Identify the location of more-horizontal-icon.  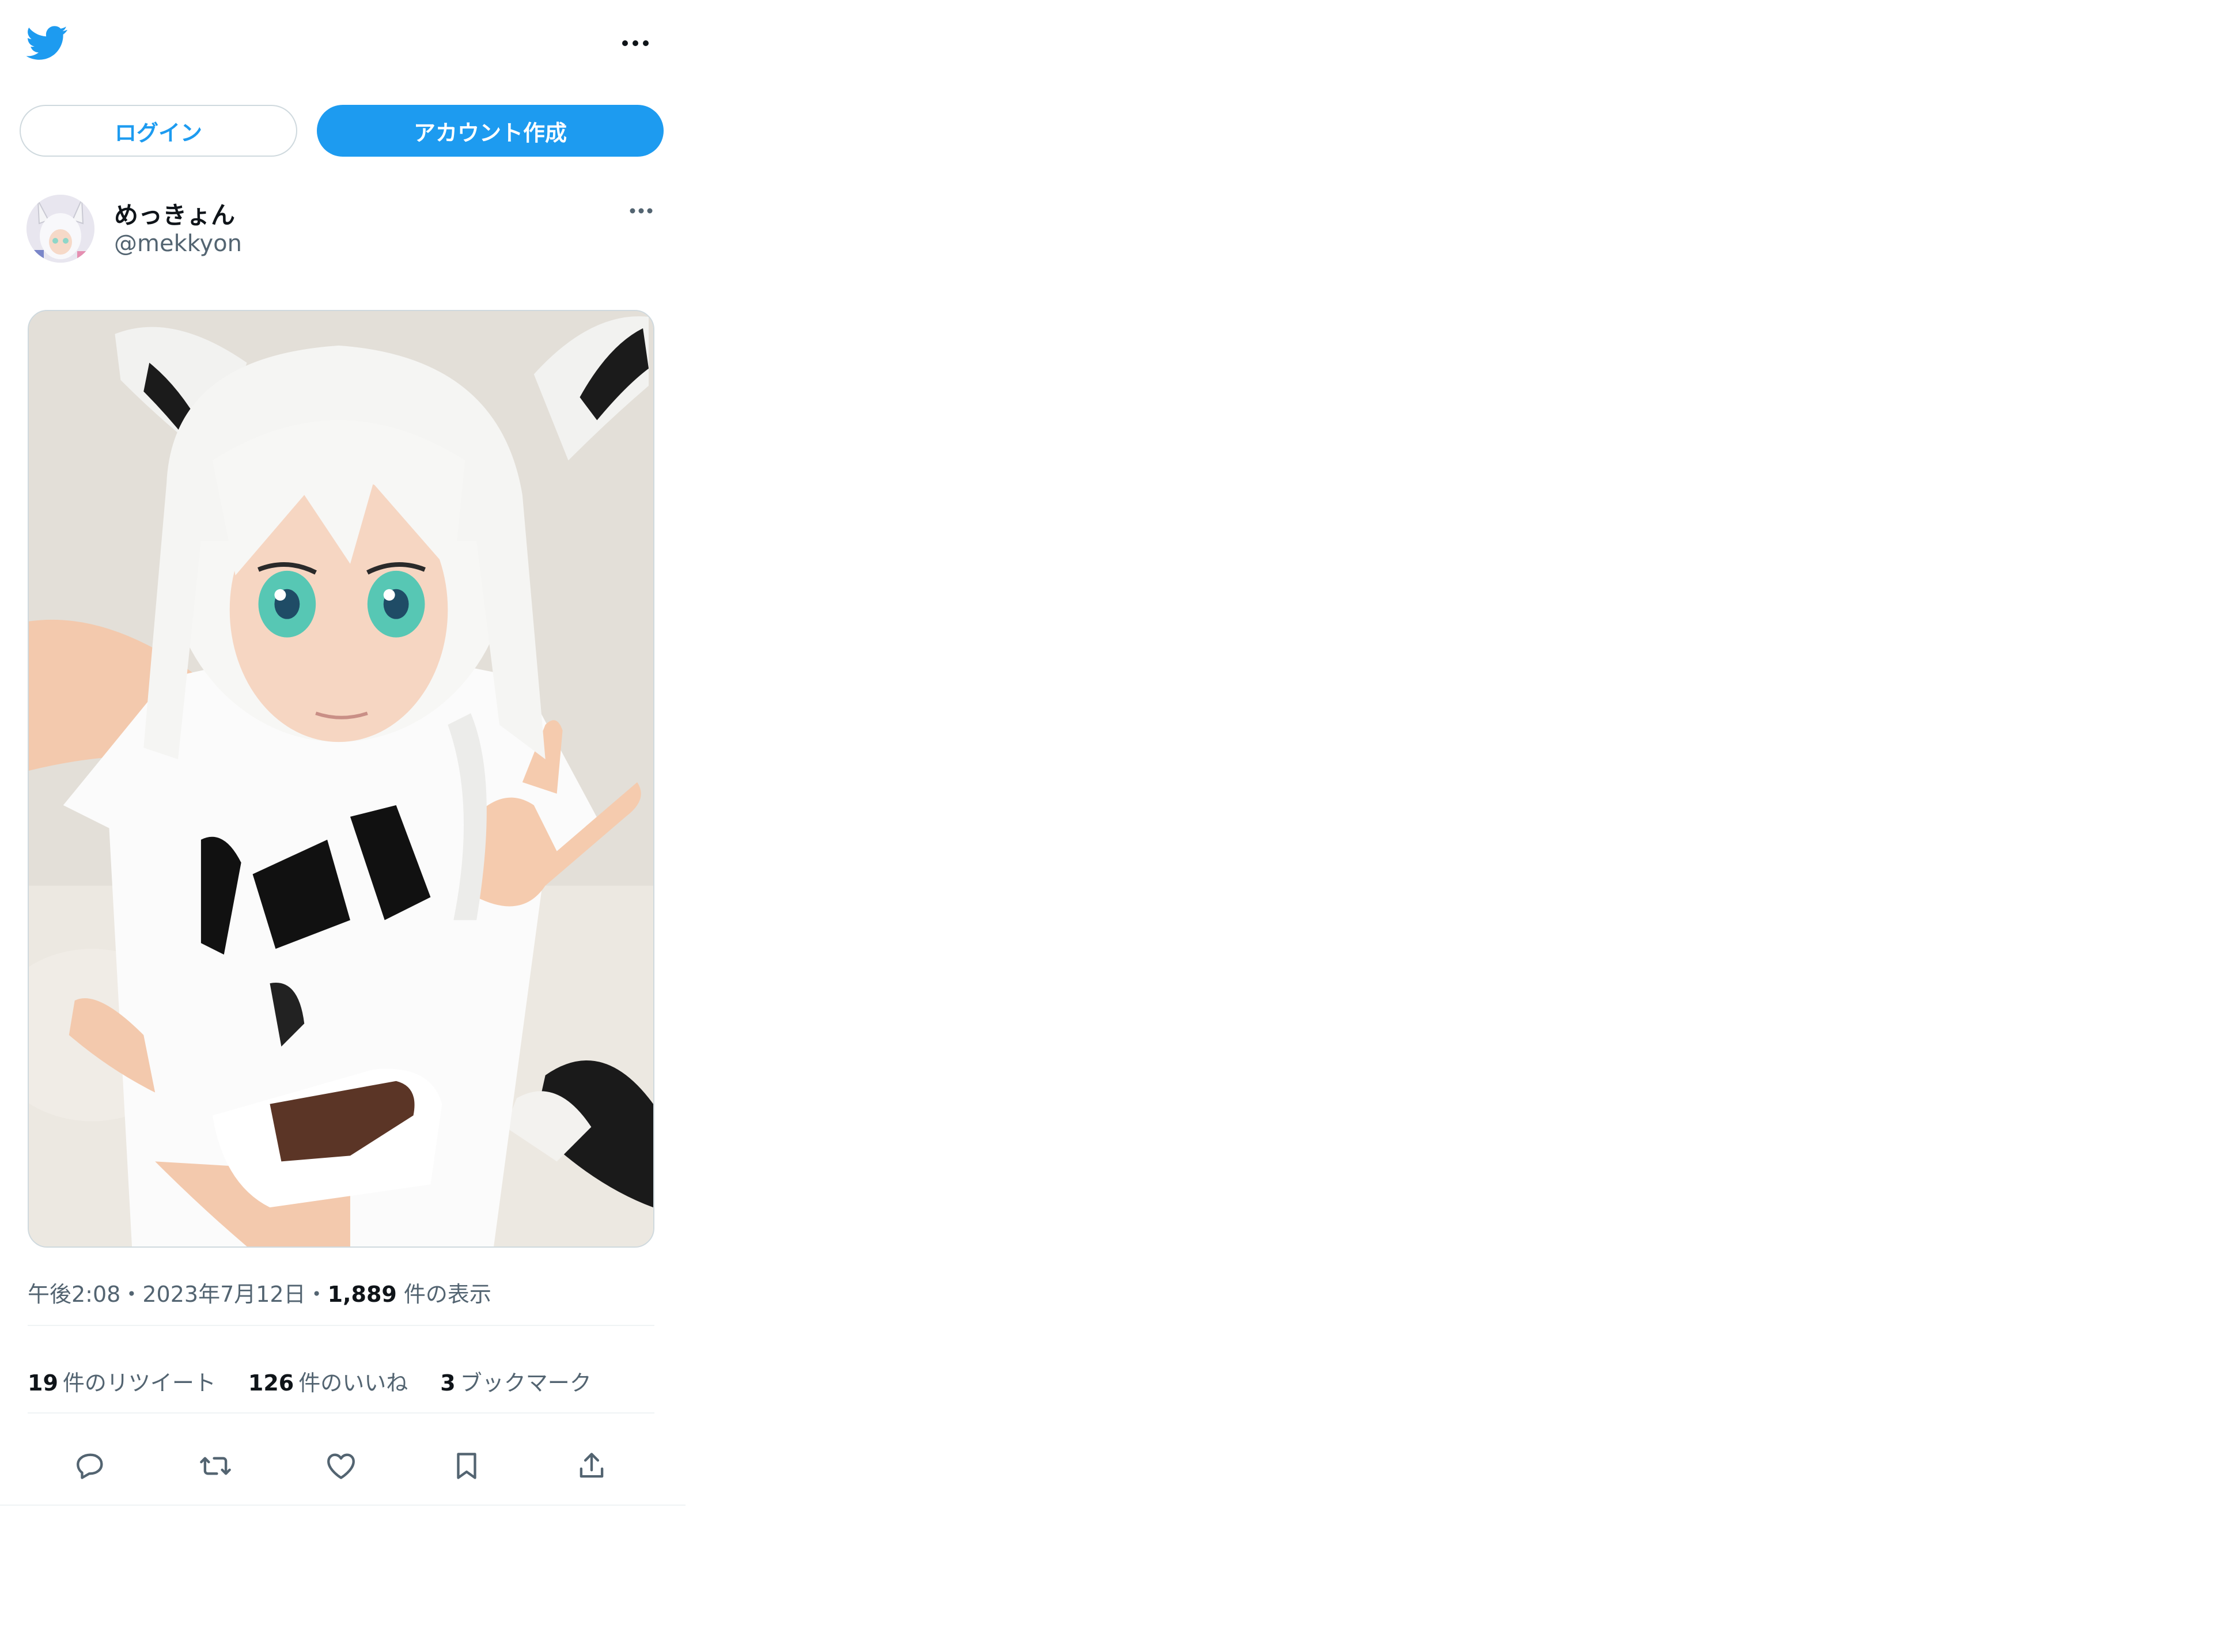
(635, 43).